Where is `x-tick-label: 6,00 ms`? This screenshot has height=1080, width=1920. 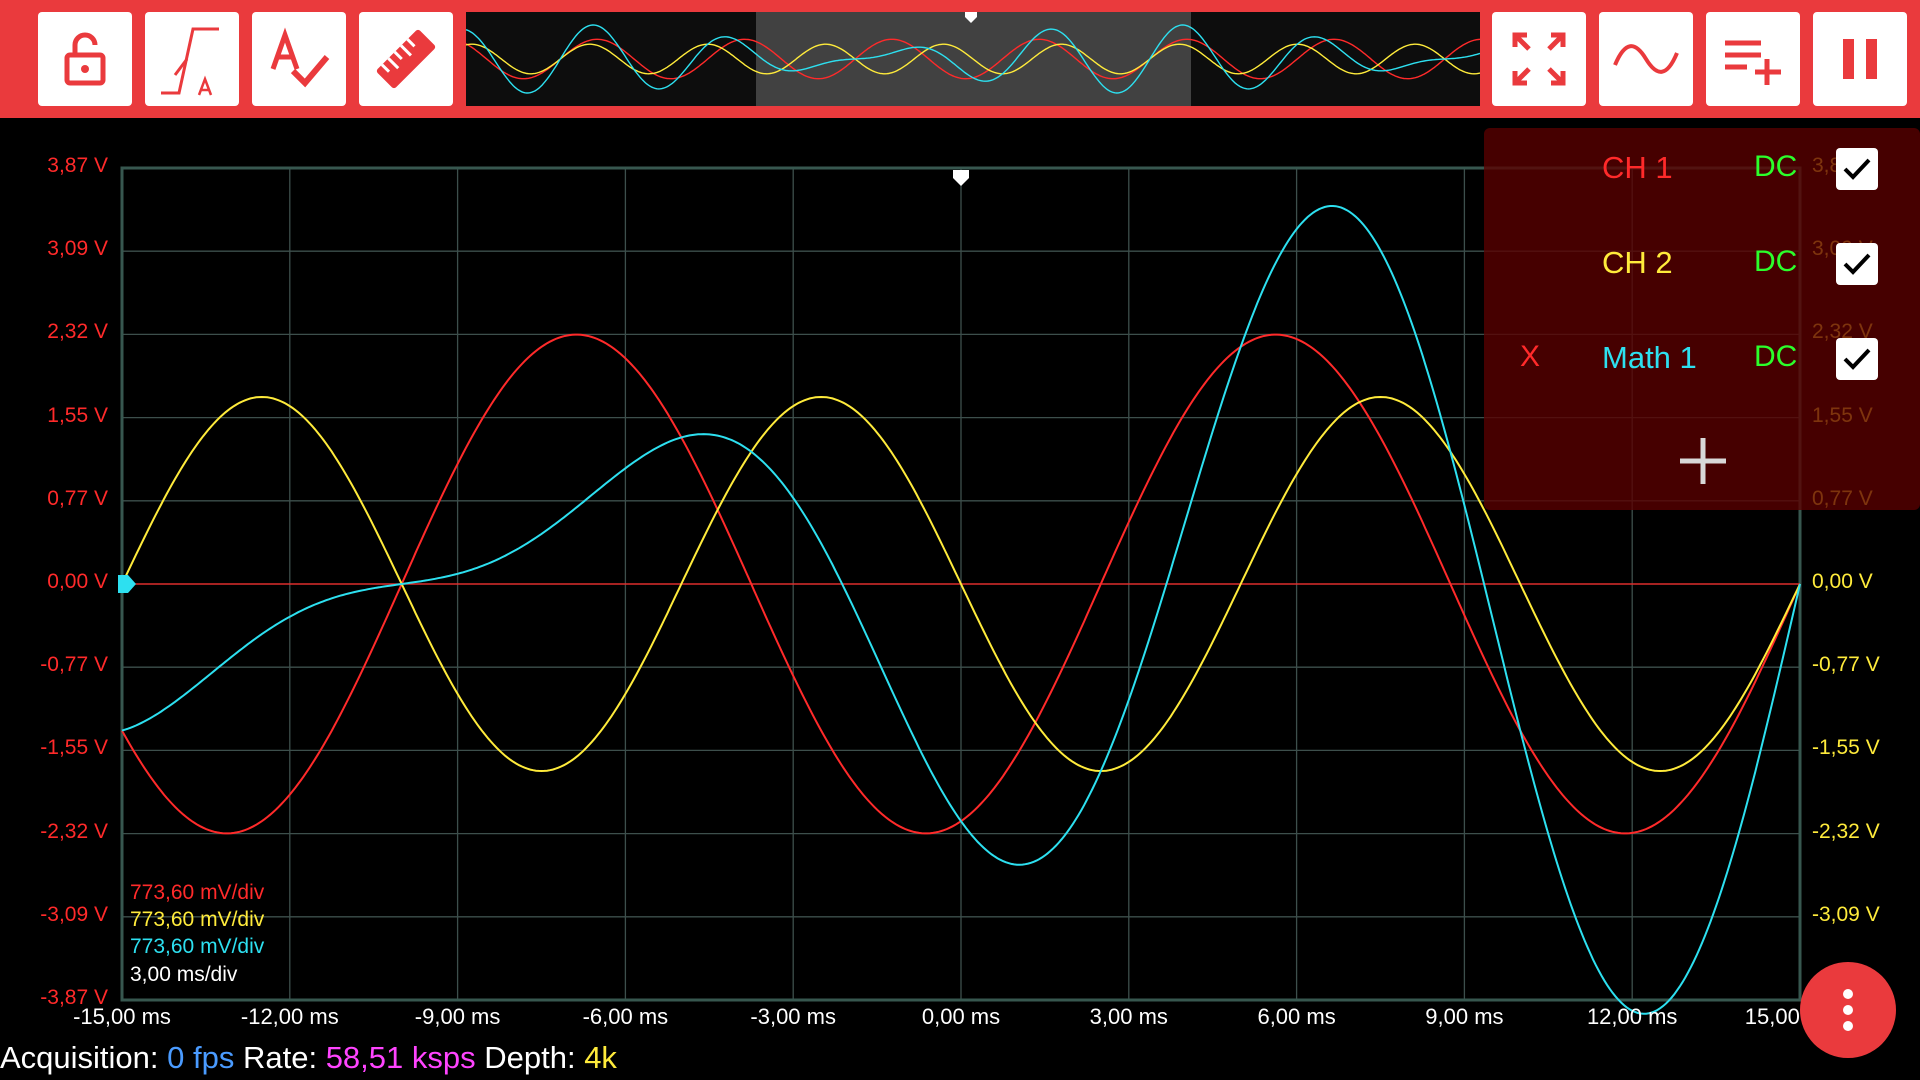 x-tick-label: 6,00 ms is located at coordinates (1296, 1016).